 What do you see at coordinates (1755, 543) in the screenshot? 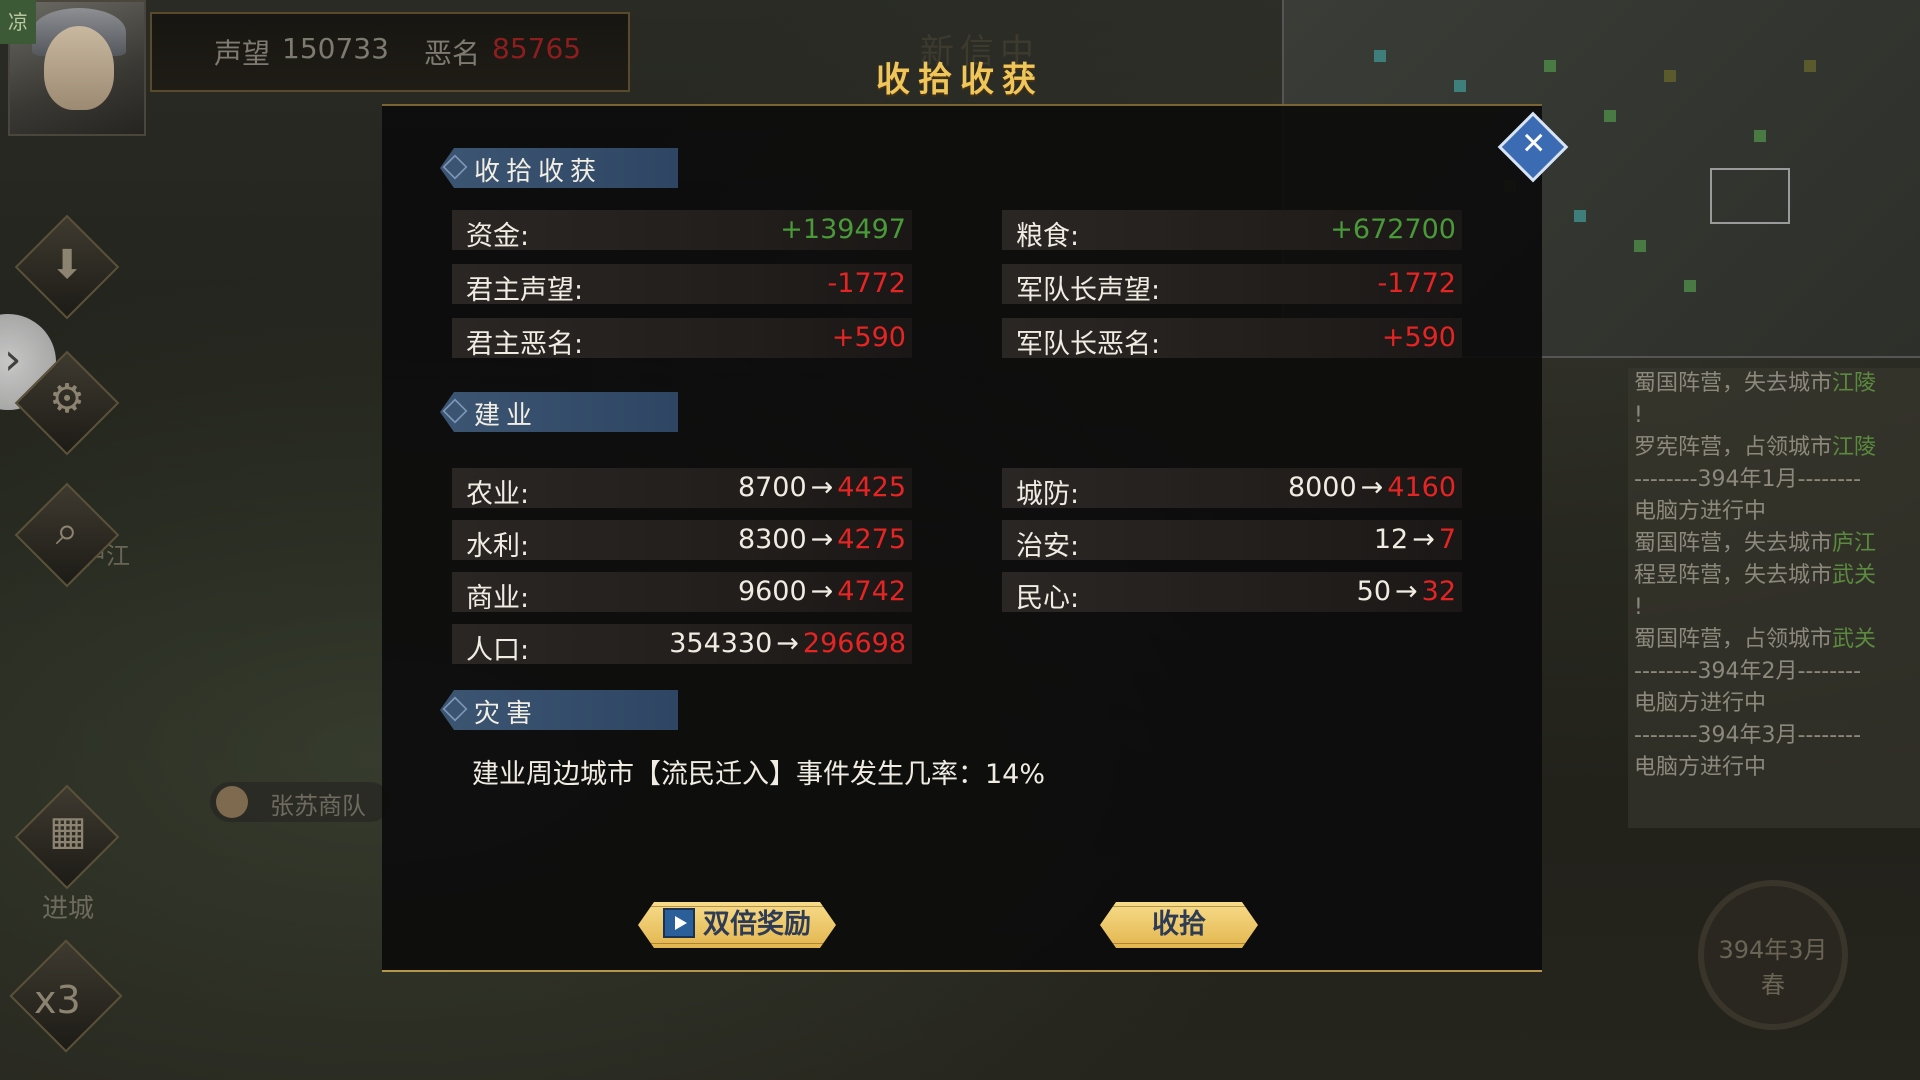
I see `log-entry: 蜀国阵营，失去城市庐江` at bounding box center [1755, 543].